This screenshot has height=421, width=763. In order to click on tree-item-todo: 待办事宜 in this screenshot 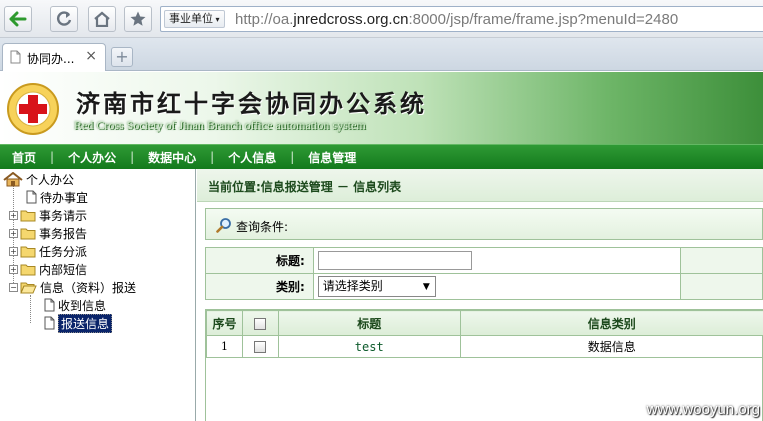, I will do `click(57, 197)`.